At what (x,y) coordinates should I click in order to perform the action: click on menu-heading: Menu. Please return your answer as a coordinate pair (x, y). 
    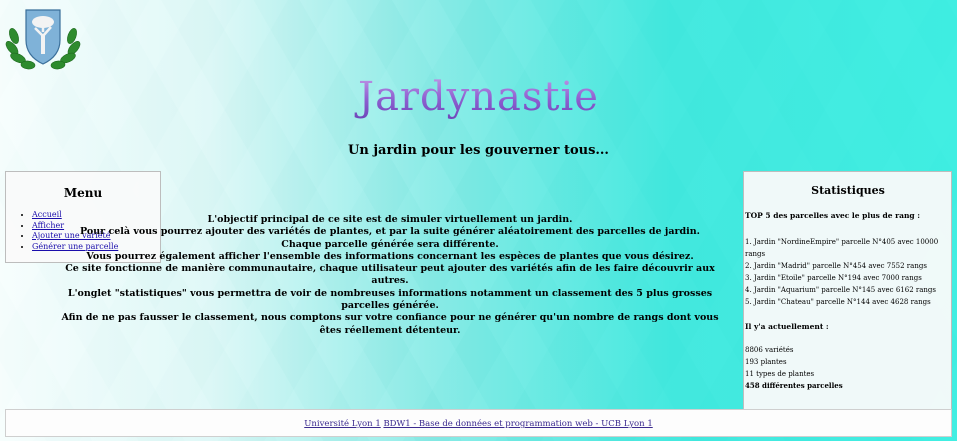
    Looking at the image, I should click on (83, 193).